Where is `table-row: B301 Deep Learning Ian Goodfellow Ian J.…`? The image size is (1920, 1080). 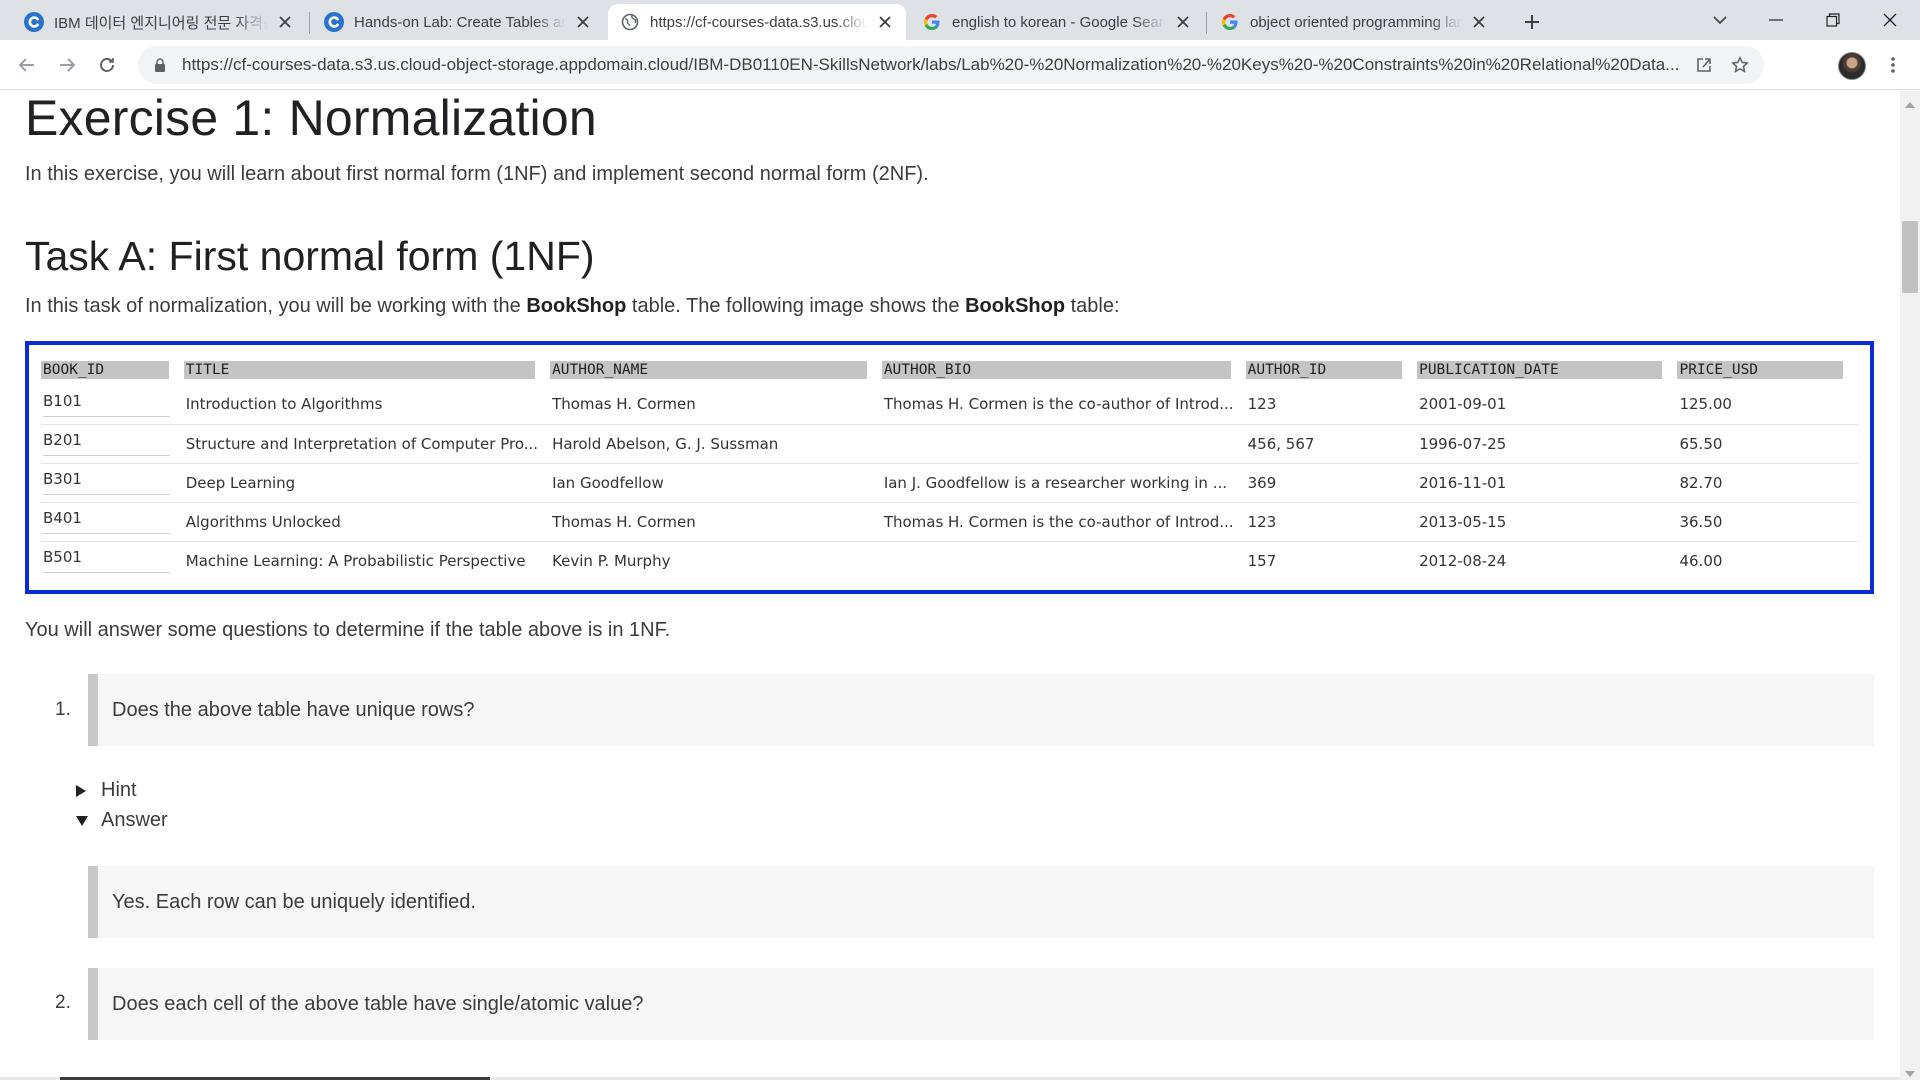
table-row: B301 Deep Learning Ian Goodfellow Ian J.… is located at coordinates (949, 483).